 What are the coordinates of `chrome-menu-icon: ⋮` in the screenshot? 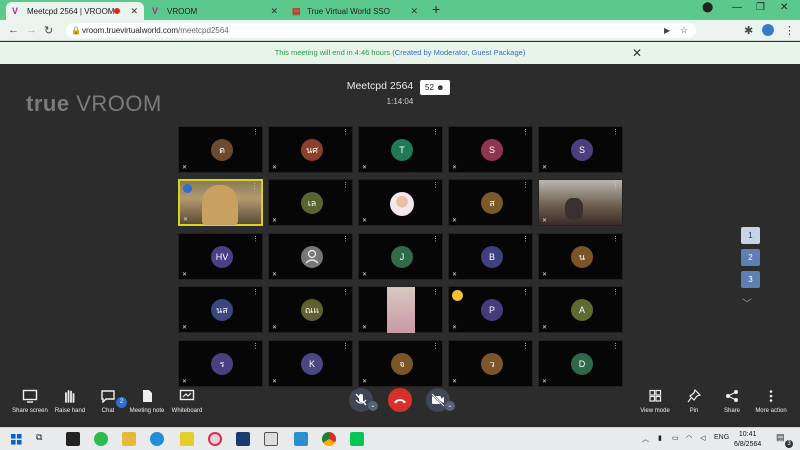 It's located at (789, 30).